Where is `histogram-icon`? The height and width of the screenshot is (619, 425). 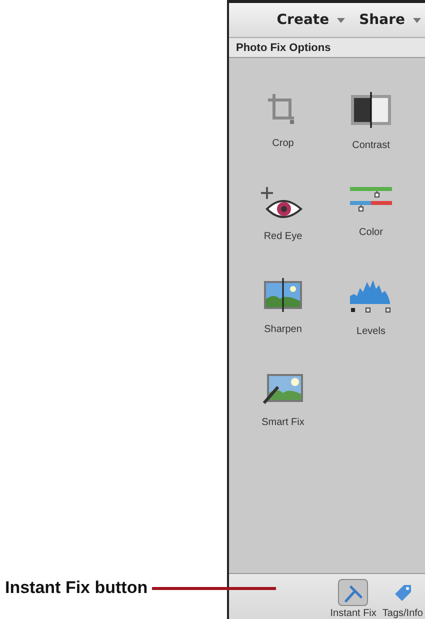
histogram-icon is located at coordinates (371, 296).